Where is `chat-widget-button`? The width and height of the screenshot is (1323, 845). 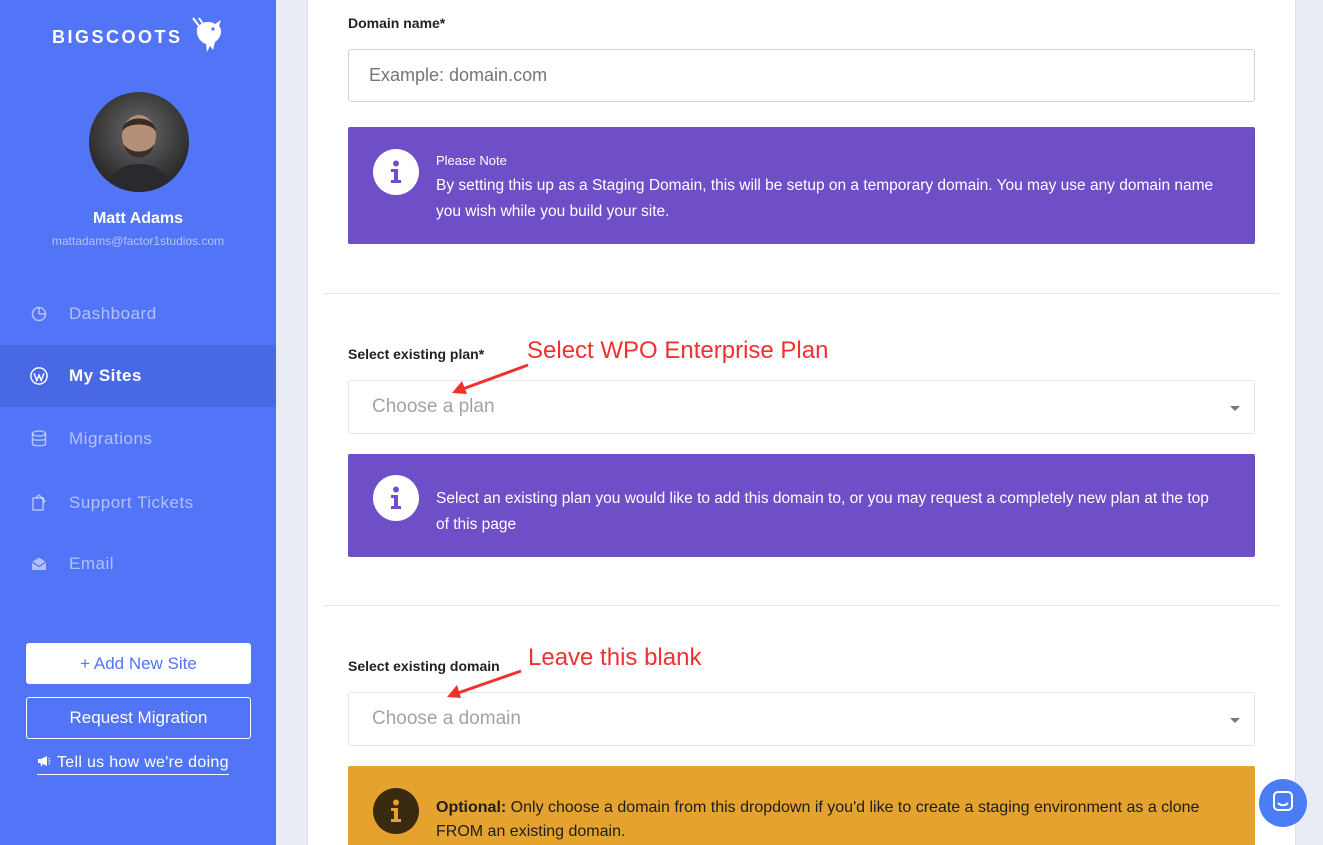 chat-widget-button is located at coordinates (1283, 803).